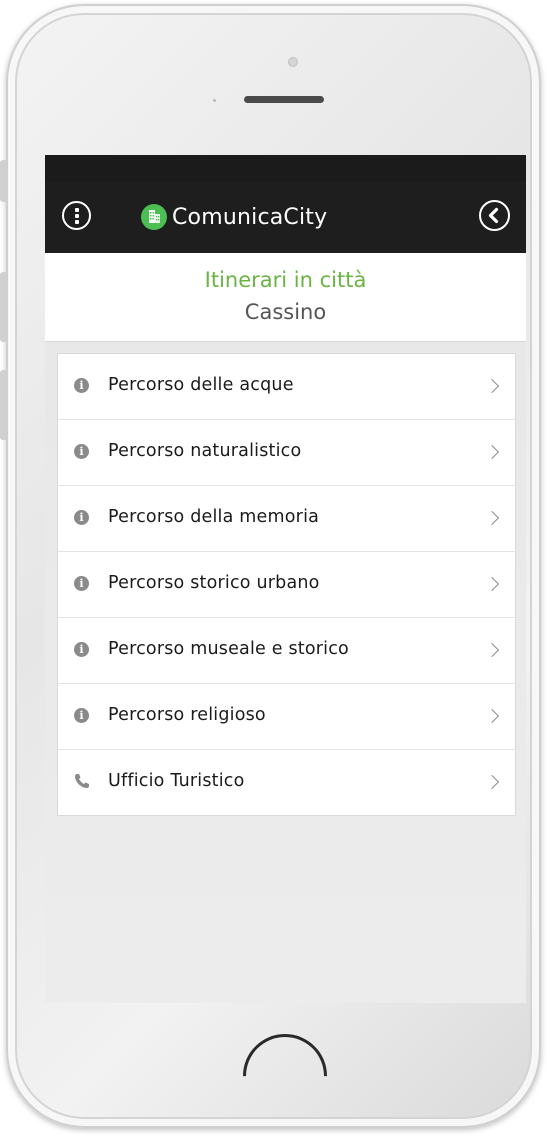 The image size is (547, 1135). What do you see at coordinates (214, 583) in the screenshot?
I see `list-item-label: Percorso storico urbano` at bounding box center [214, 583].